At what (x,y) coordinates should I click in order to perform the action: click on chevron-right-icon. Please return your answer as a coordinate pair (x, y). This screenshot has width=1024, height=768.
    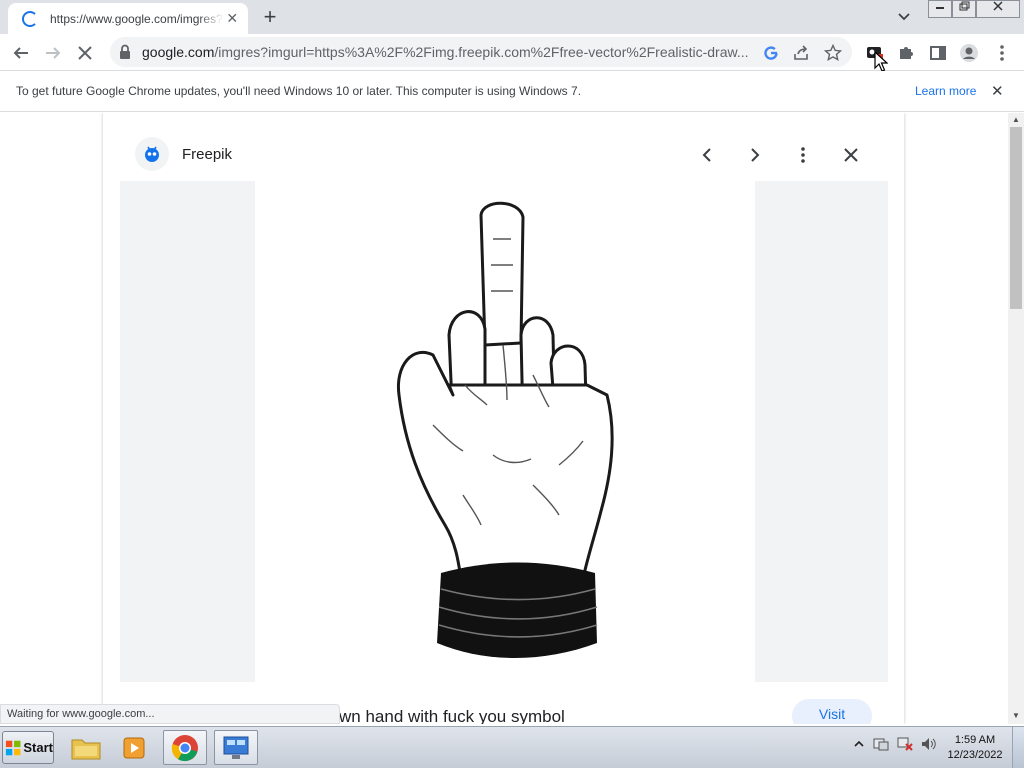
    Looking at the image, I should click on (755, 155).